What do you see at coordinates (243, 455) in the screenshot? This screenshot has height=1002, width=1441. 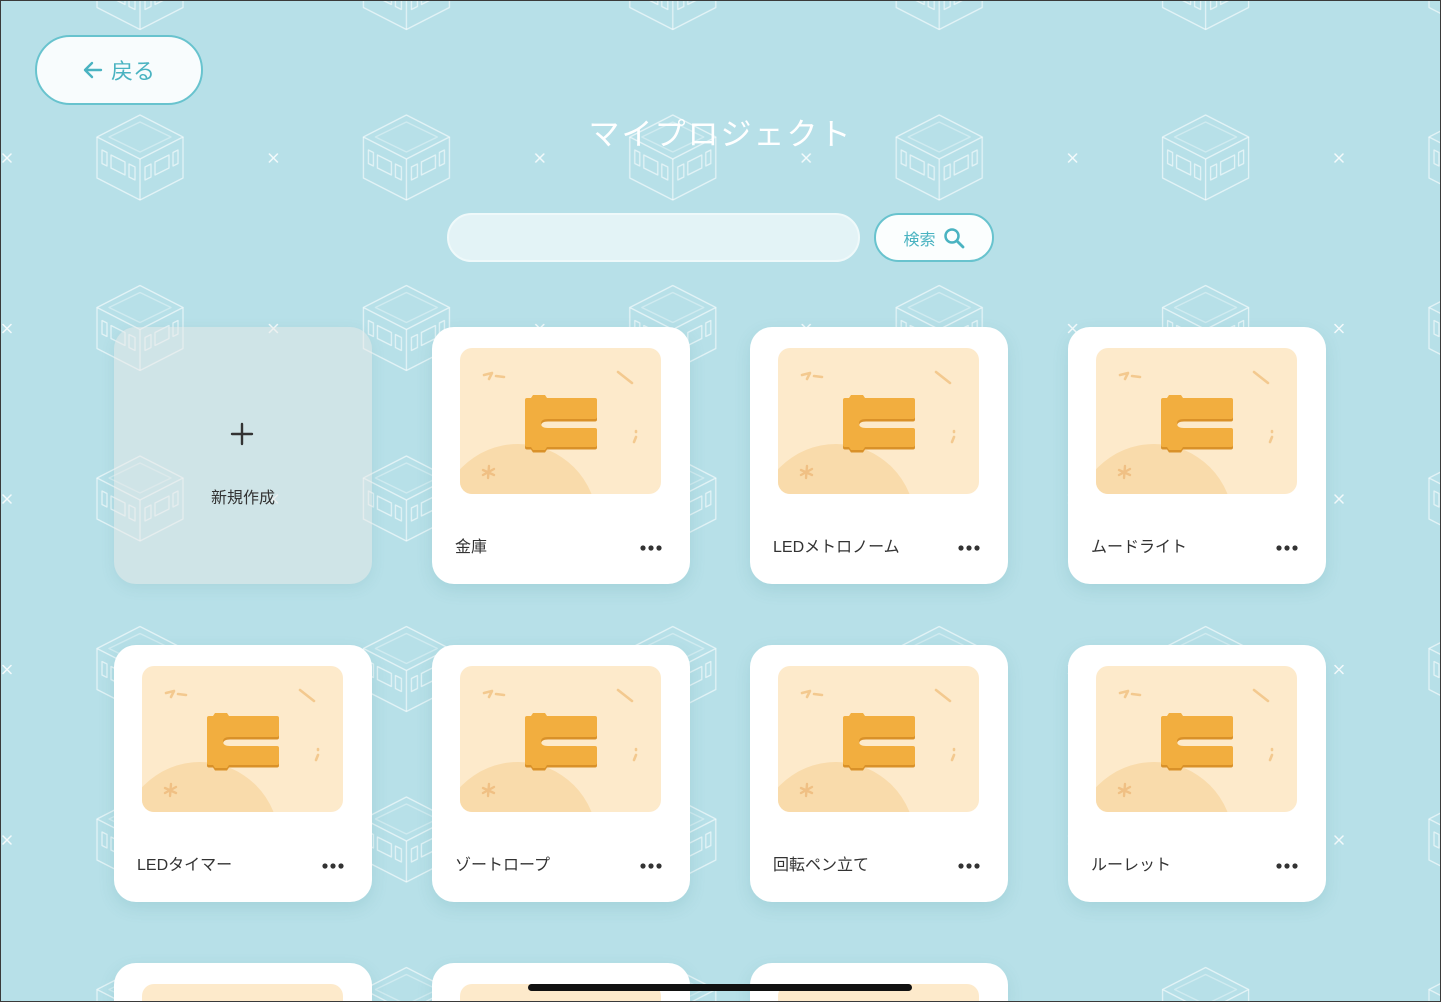 I see `new-project-card: 新規作成` at bounding box center [243, 455].